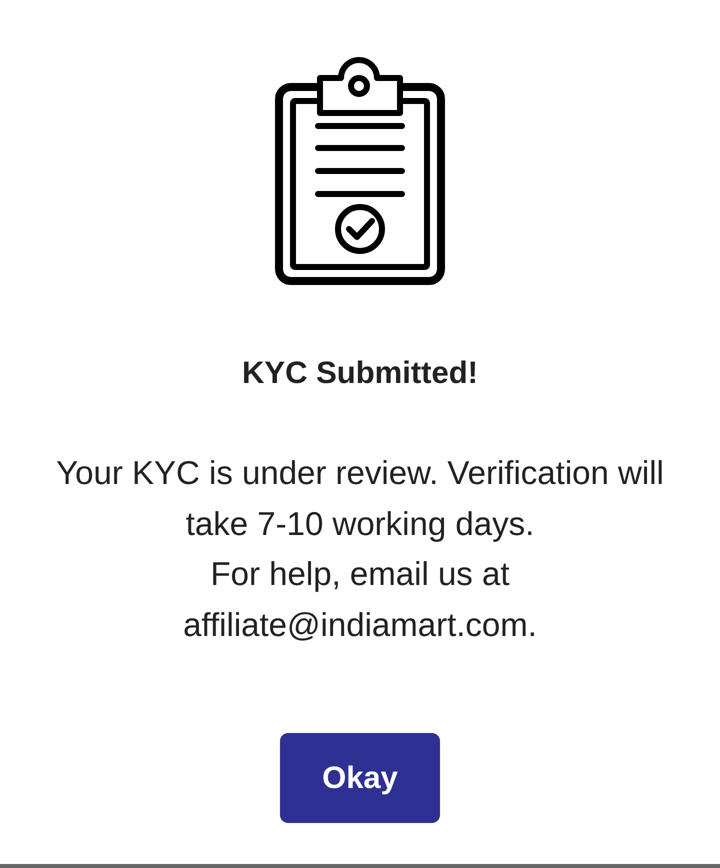 The width and height of the screenshot is (720, 868). What do you see at coordinates (360, 373) in the screenshot?
I see `dialog-title: KYC Submitted!` at bounding box center [360, 373].